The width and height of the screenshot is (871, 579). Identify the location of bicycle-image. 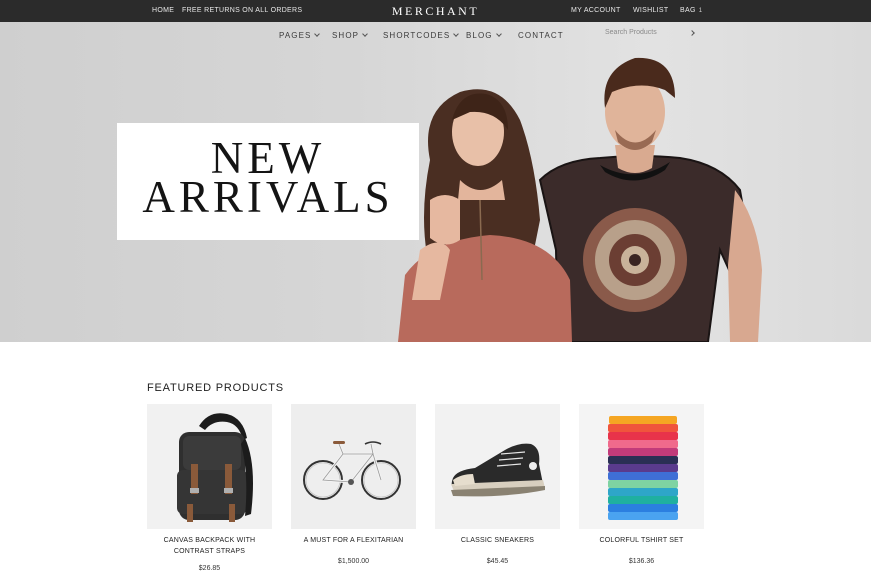
(353, 466).